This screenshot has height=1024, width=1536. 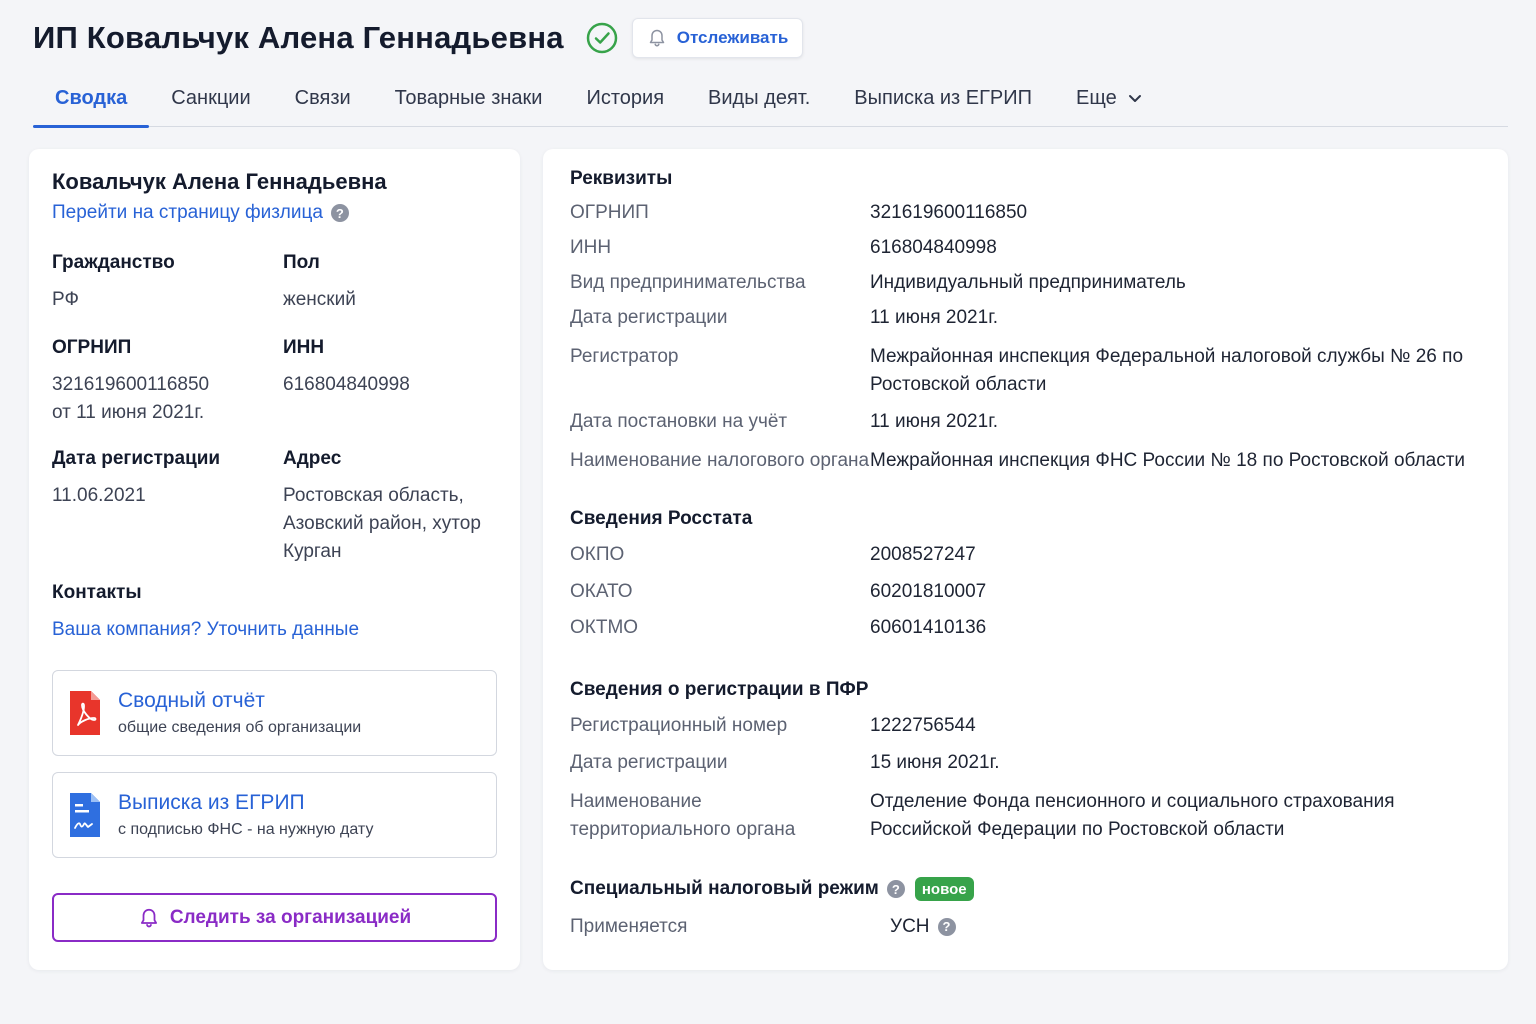 I want to click on detail-key: Применяется, so click(x=629, y=926).